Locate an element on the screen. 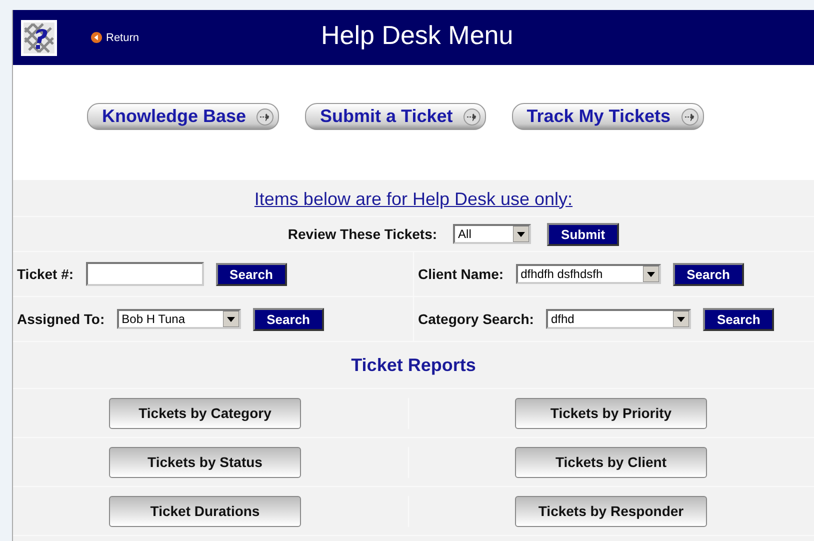  nav-button: Track My Tickets is located at coordinates (608, 116).